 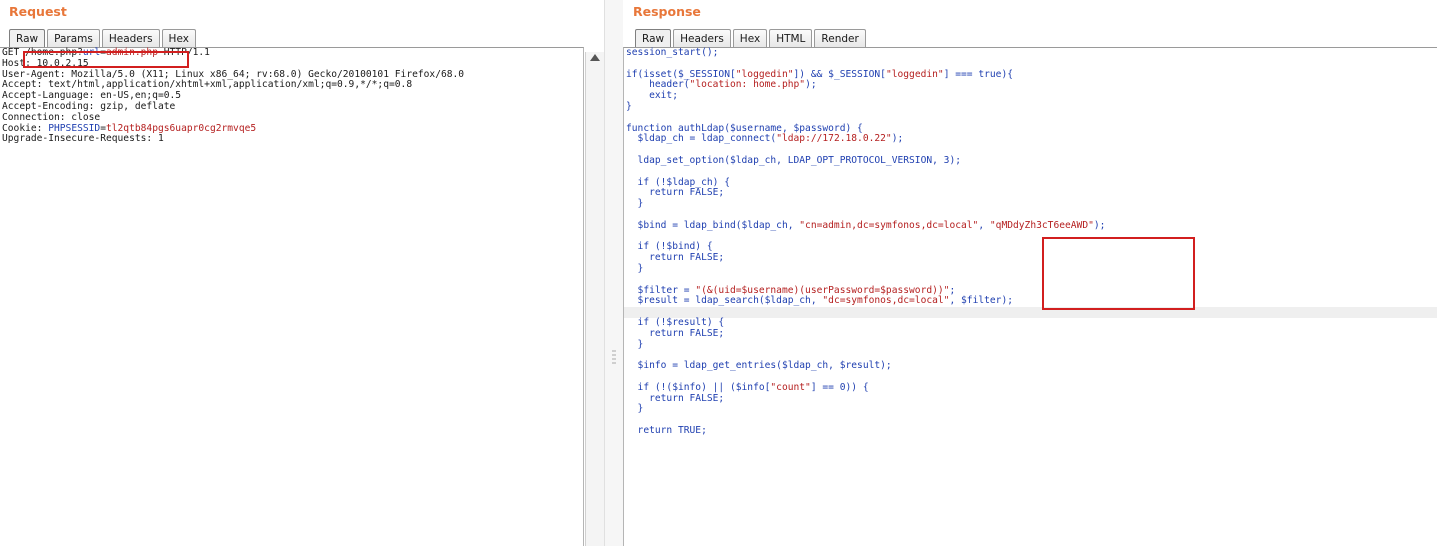 I want to click on code-token: return TRUE;, so click(x=666, y=430).